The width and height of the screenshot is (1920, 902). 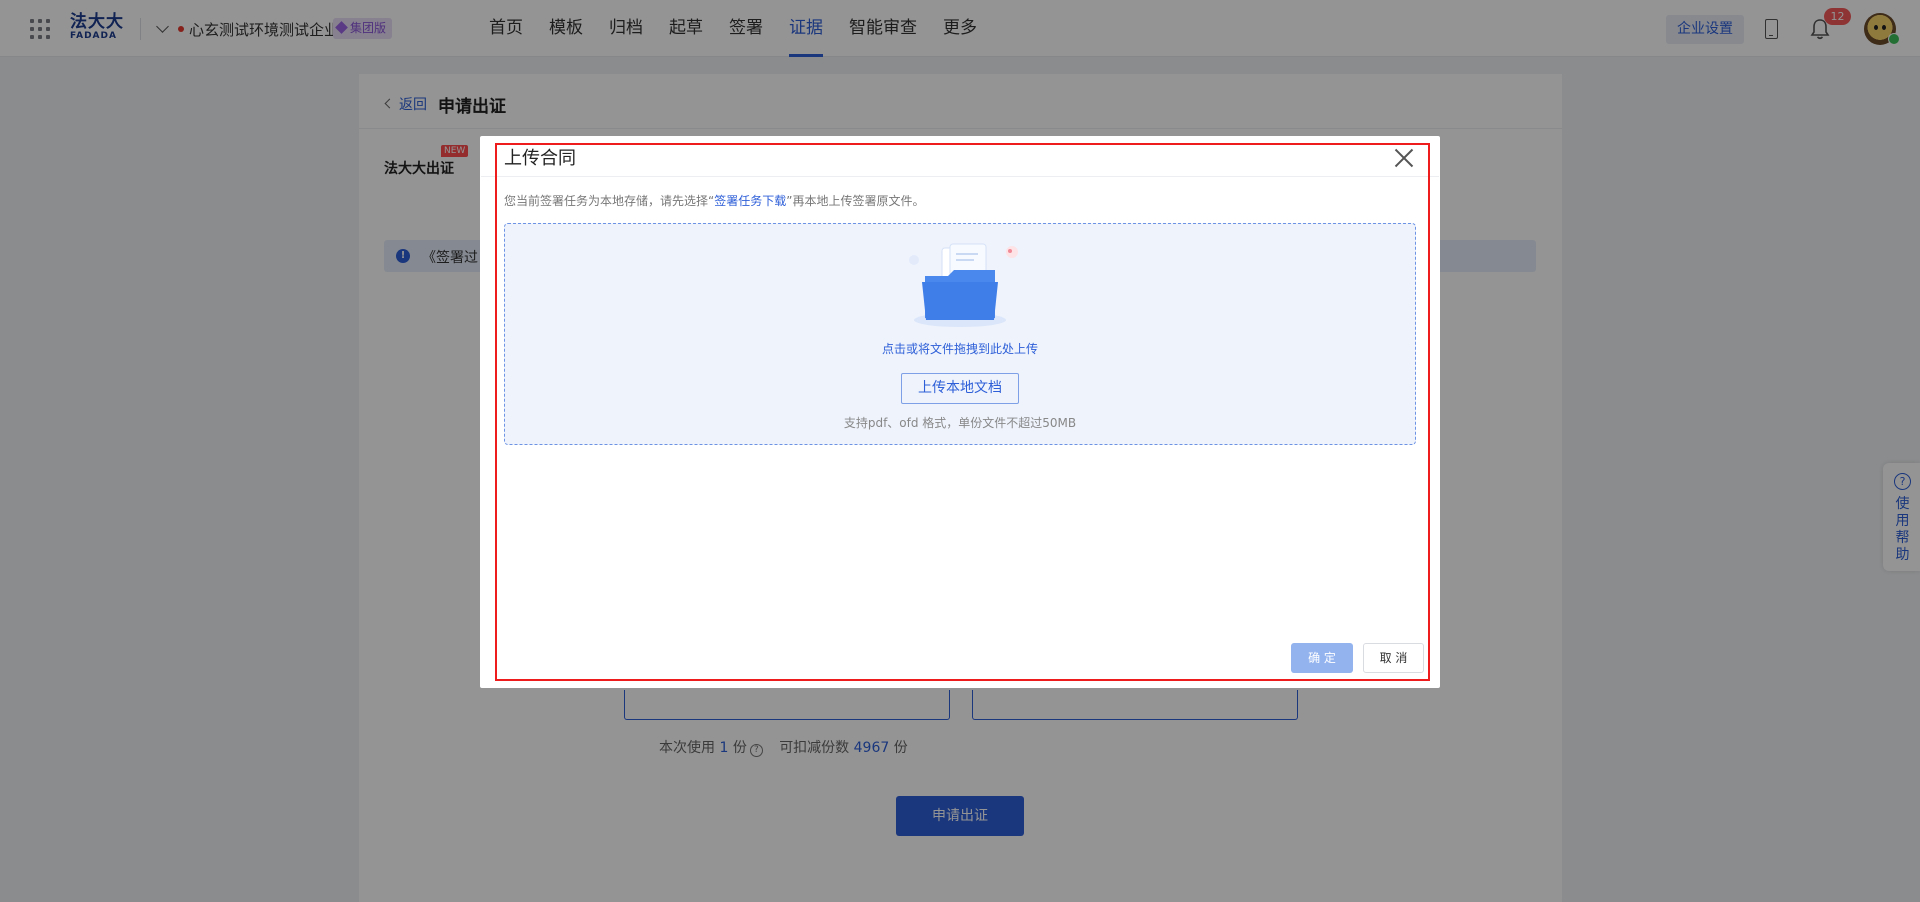 What do you see at coordinates (960, 388) in the screenshot?
I see `upload-local-document-button: 上传本地文档` at bounding box center [960, 388].